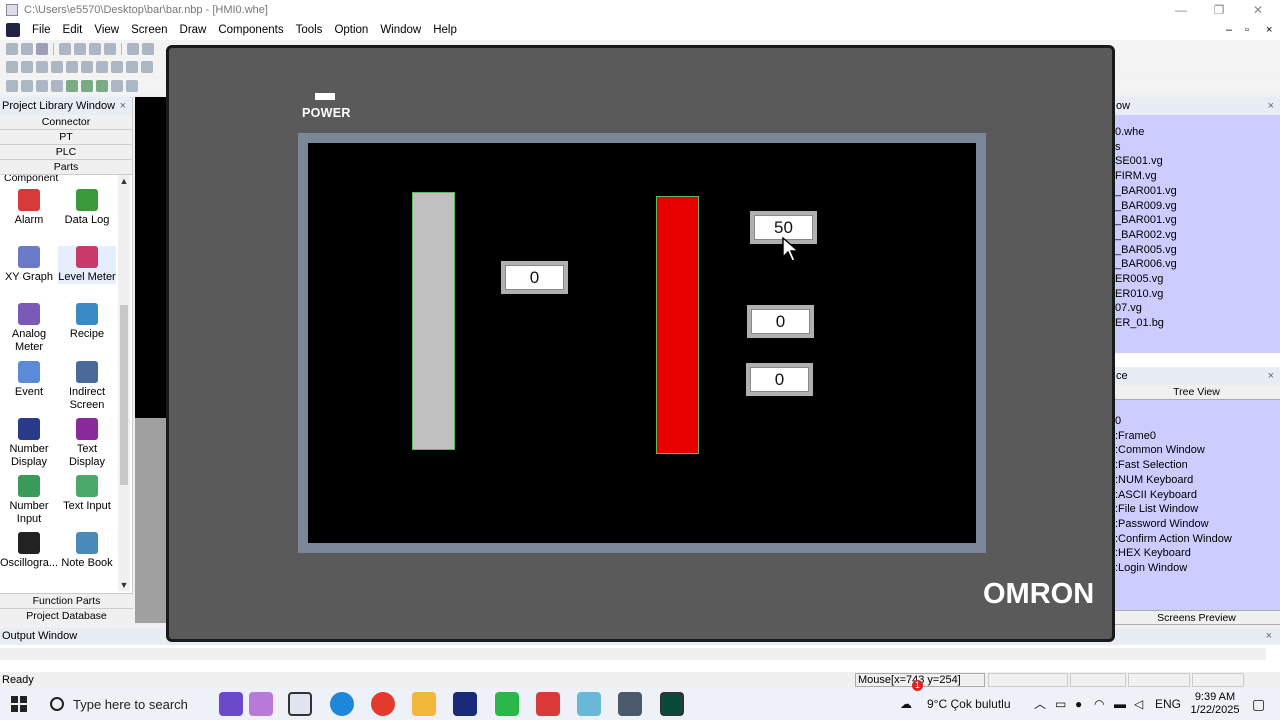 This screenshot has height=720, width=1280. Describe the element at coordinates (87, 67) in the screenshot. I see `same-width-icon` at that location.